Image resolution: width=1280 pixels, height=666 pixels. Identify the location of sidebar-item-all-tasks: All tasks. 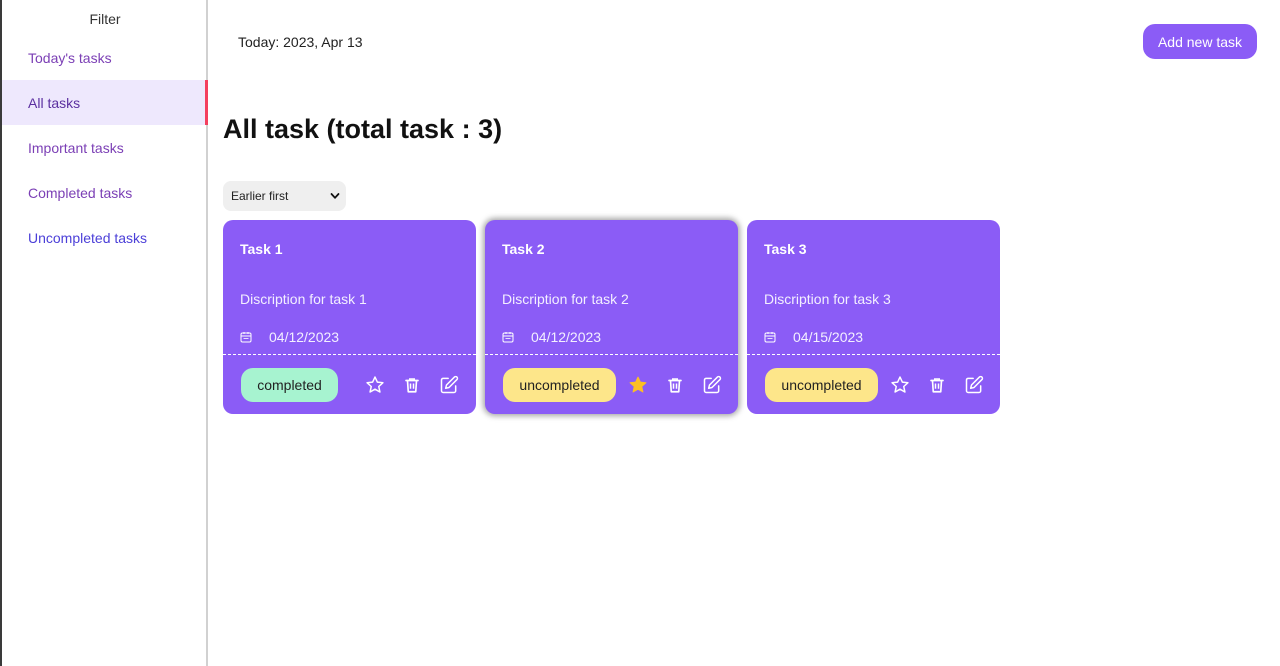
(105, 102).